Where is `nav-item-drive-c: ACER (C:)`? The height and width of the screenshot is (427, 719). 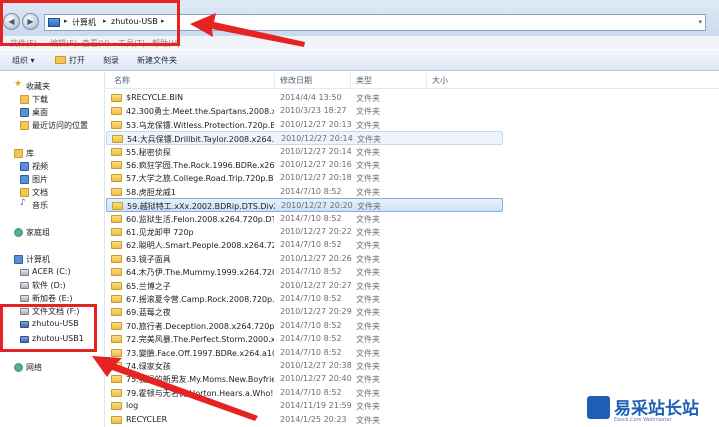 nav-item-drive-c: ACER (C:) is located at coordinates (52, 272).